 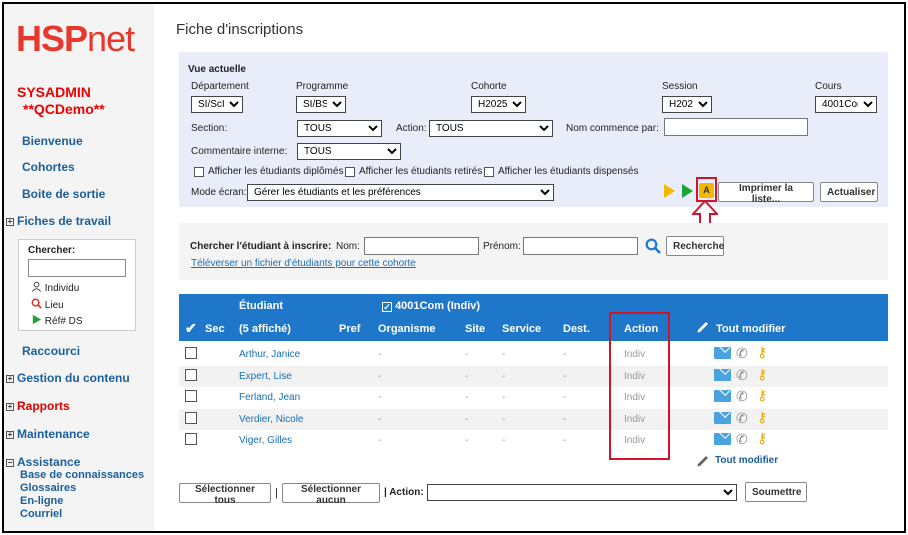 I want to click on search-option-lieu: Lieu, so click(x=47, y=304).